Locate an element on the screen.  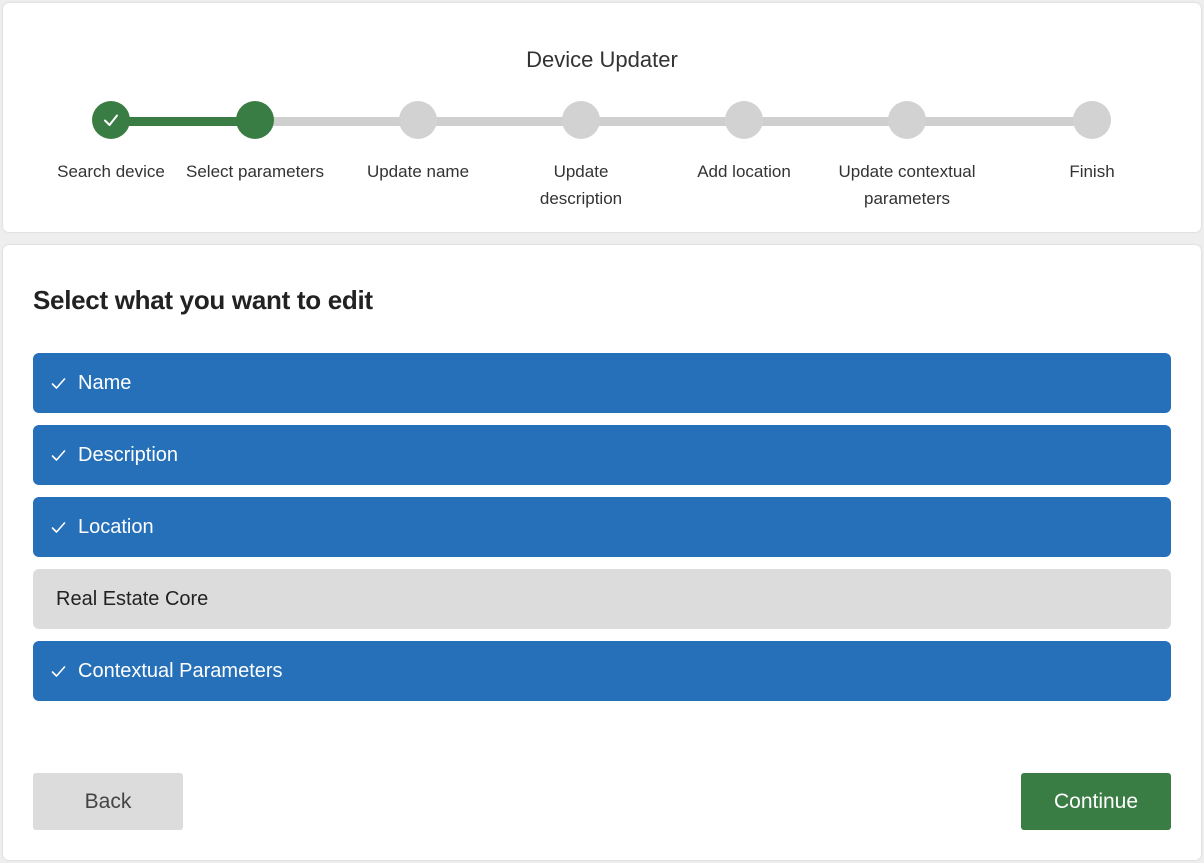
step-label-update-name: Update name is located at coordinates (418, 171).